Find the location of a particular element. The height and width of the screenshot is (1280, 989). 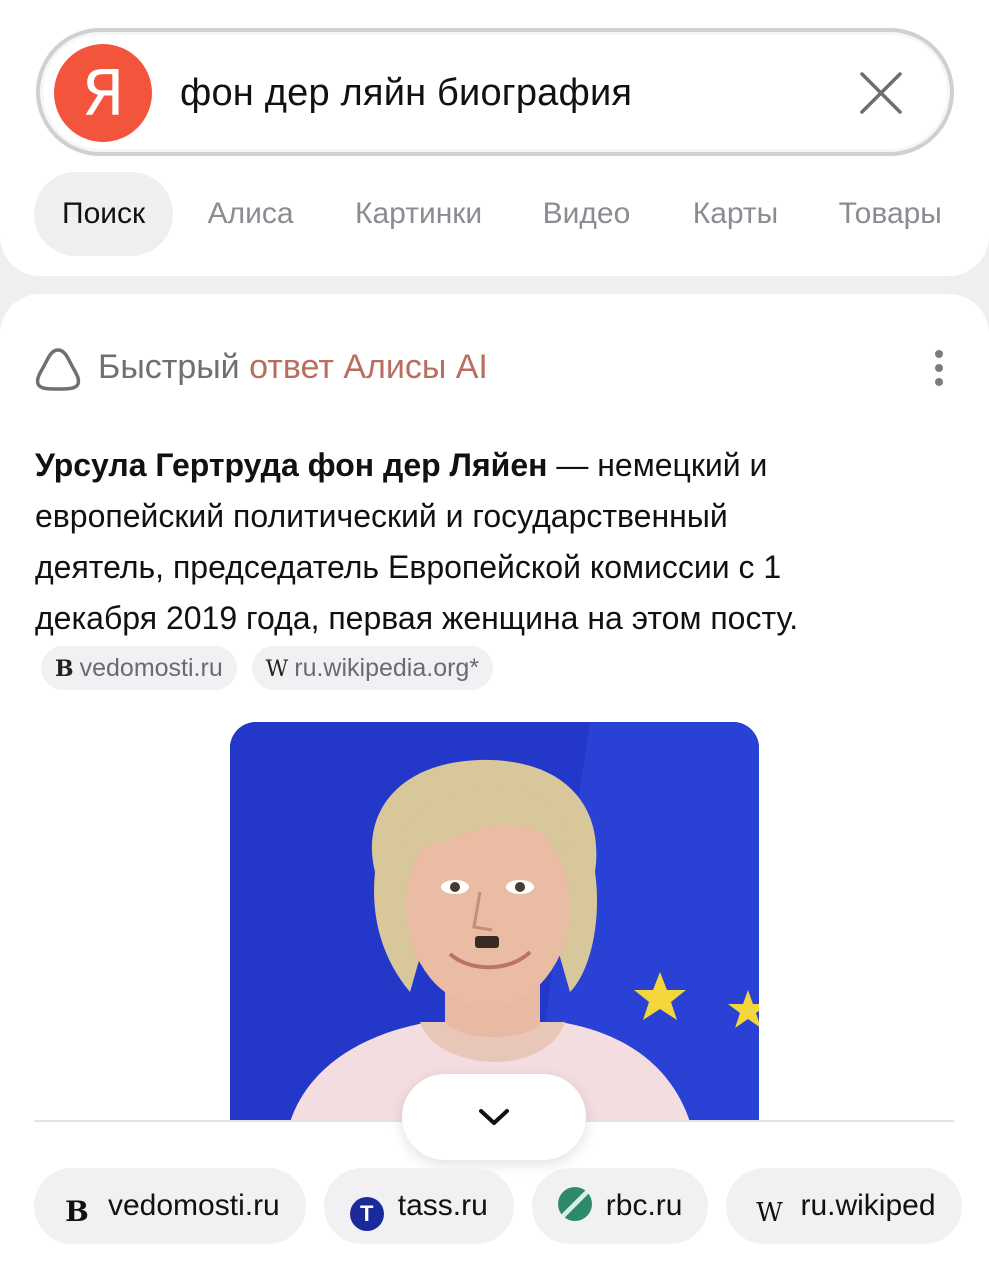

source-rbc: rbc.ru is located at coordinates (620, 1206).